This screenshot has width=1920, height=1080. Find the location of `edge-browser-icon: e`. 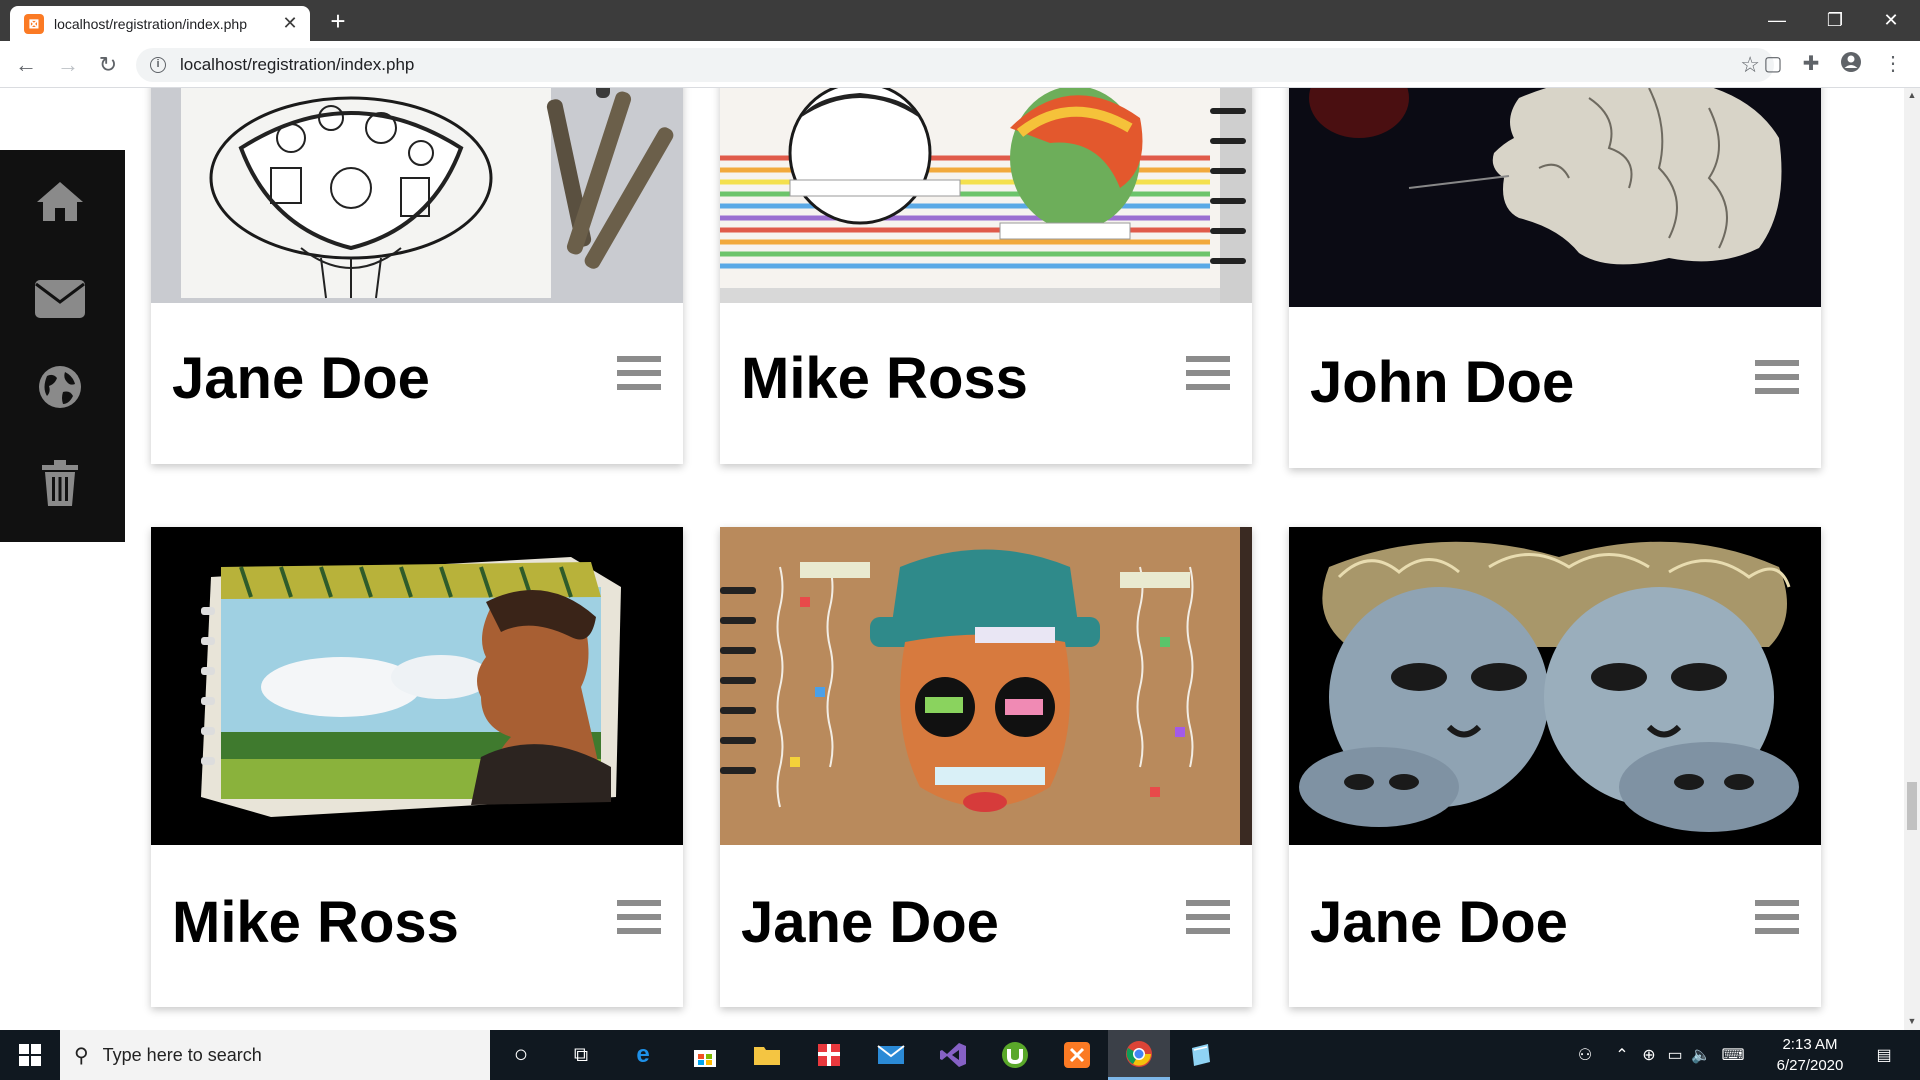

edge-browser-icon: e is located at coordinates (643, 1055).